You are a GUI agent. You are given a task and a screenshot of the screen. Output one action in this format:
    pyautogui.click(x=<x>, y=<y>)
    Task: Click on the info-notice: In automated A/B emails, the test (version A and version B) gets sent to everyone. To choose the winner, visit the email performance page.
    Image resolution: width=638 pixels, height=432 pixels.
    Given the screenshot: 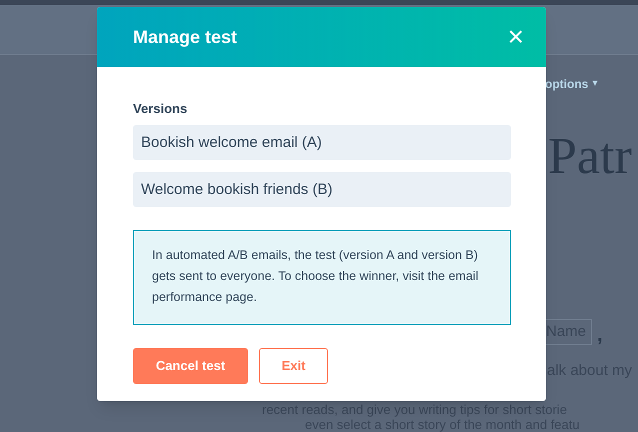 What is the action you would take?
    pyautogui.click(x=322, y=277)
    